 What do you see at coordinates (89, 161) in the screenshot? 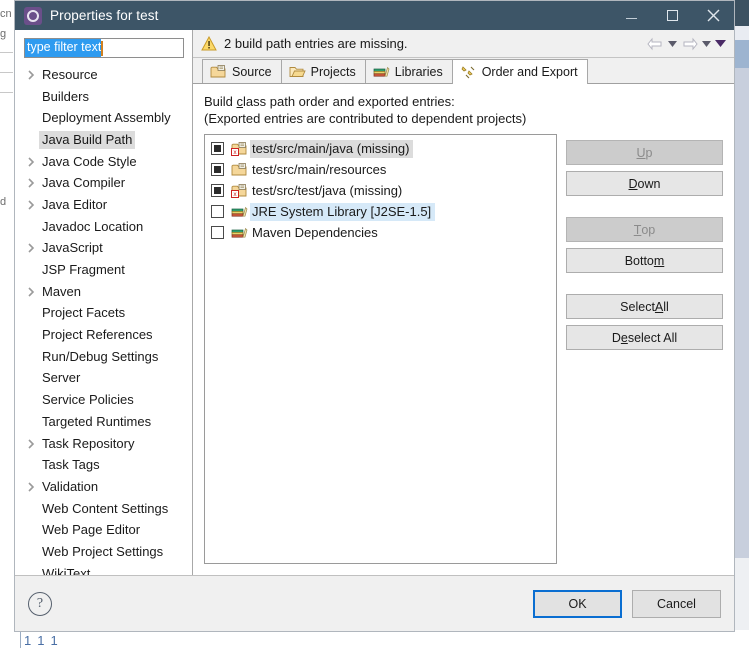
I see `sidebar-item-label: Java Code Style` at bounding box center [89, 161].